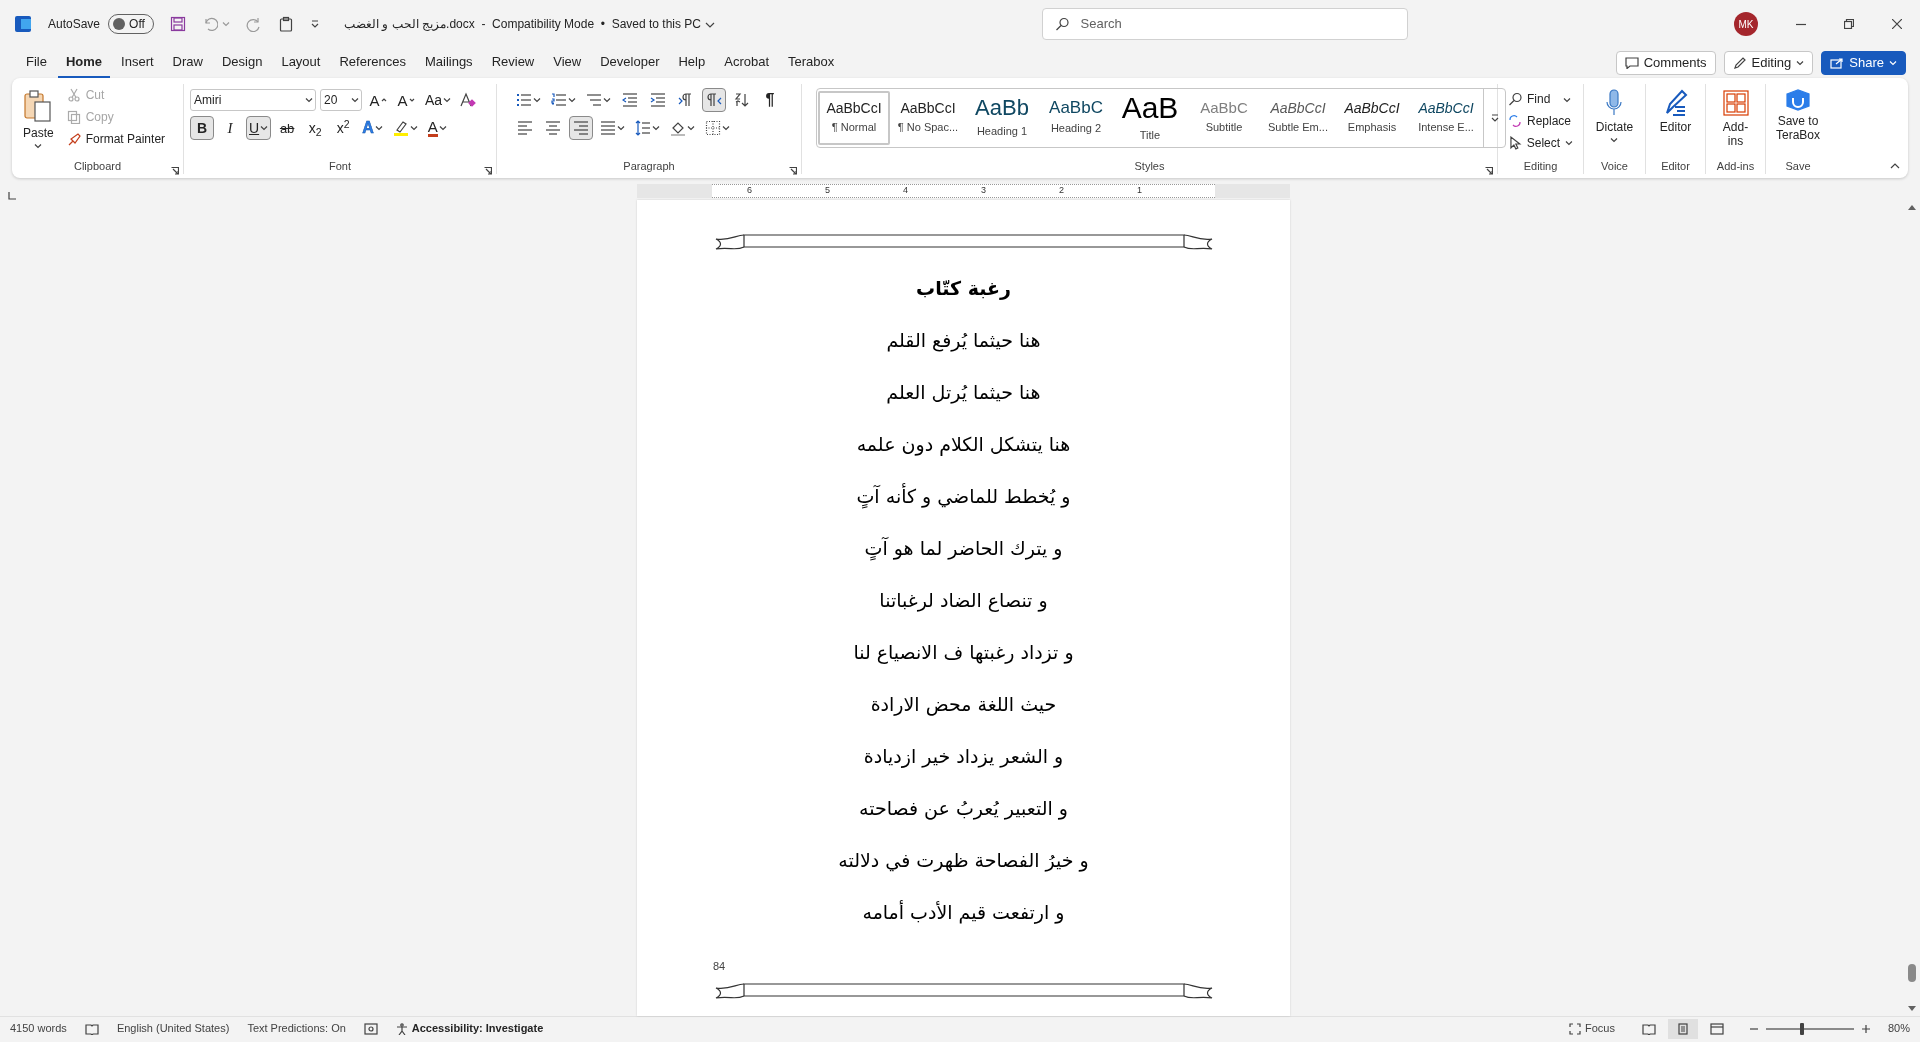 This screenshot has width=1920, height=1042. Describe the element at coordinates (1298, 107) in the screenshot. I see `style-preview: AaBbCcI` at that location.